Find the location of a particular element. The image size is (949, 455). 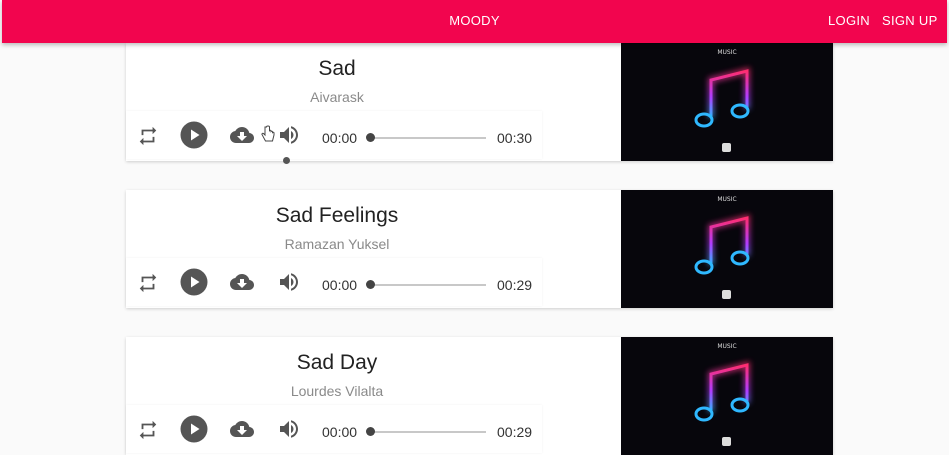

song-artist: Lourdes Vilalta is located at coordinates (337, 391).